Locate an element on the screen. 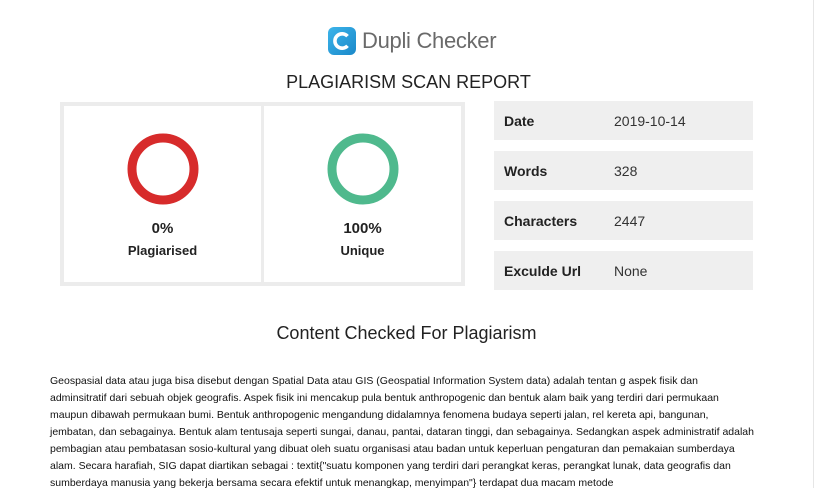  brand-logo: Dupli Checker is located at coordinates (412, 41).